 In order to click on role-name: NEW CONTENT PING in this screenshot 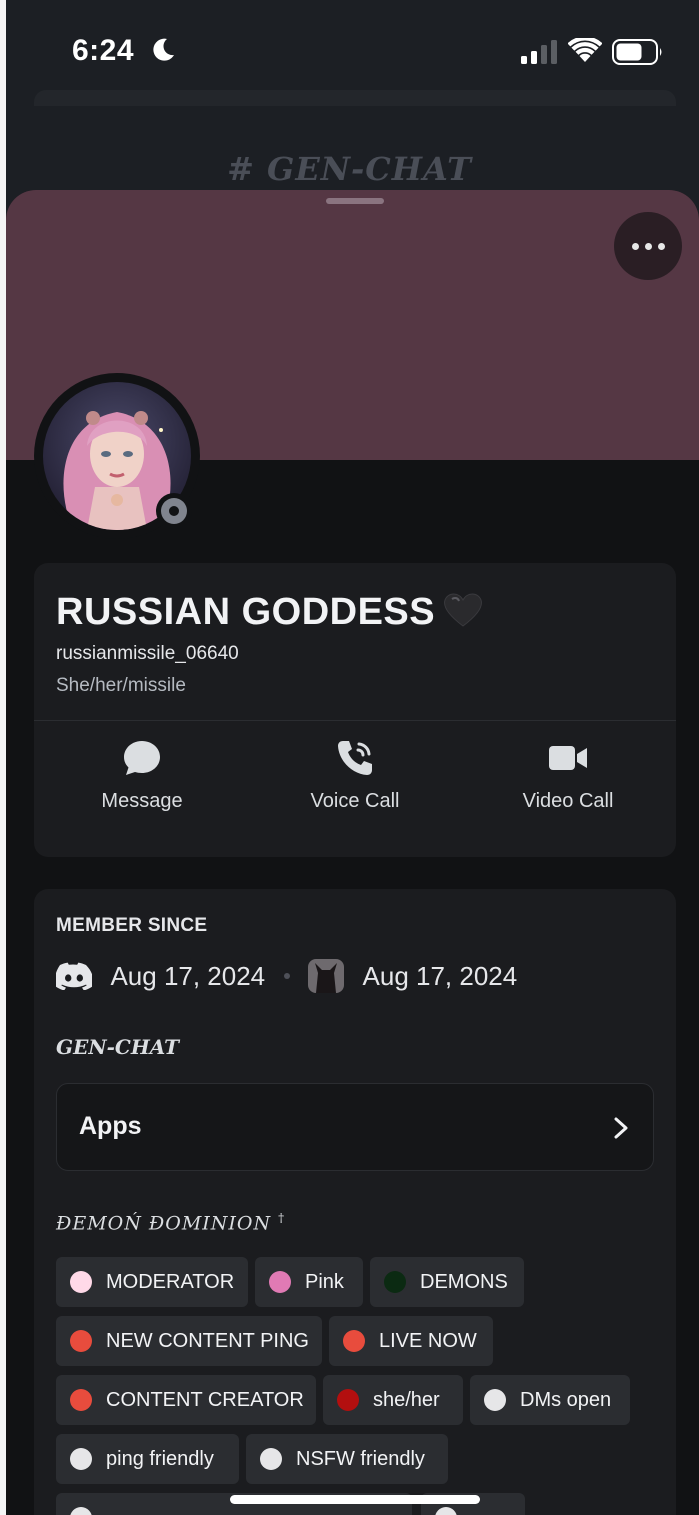, I will do `click(207, 1341)`.